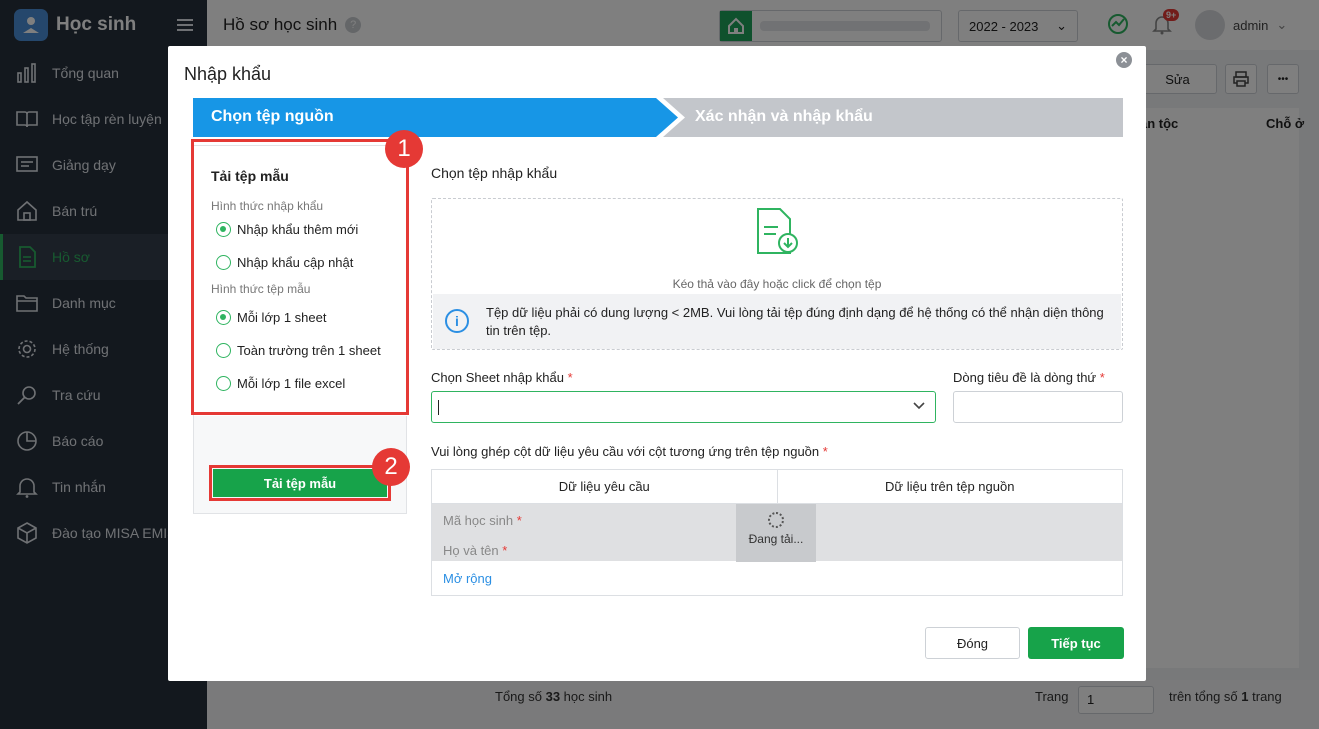  I want to click on expand-link: Mở rộng, so click(467, 578).